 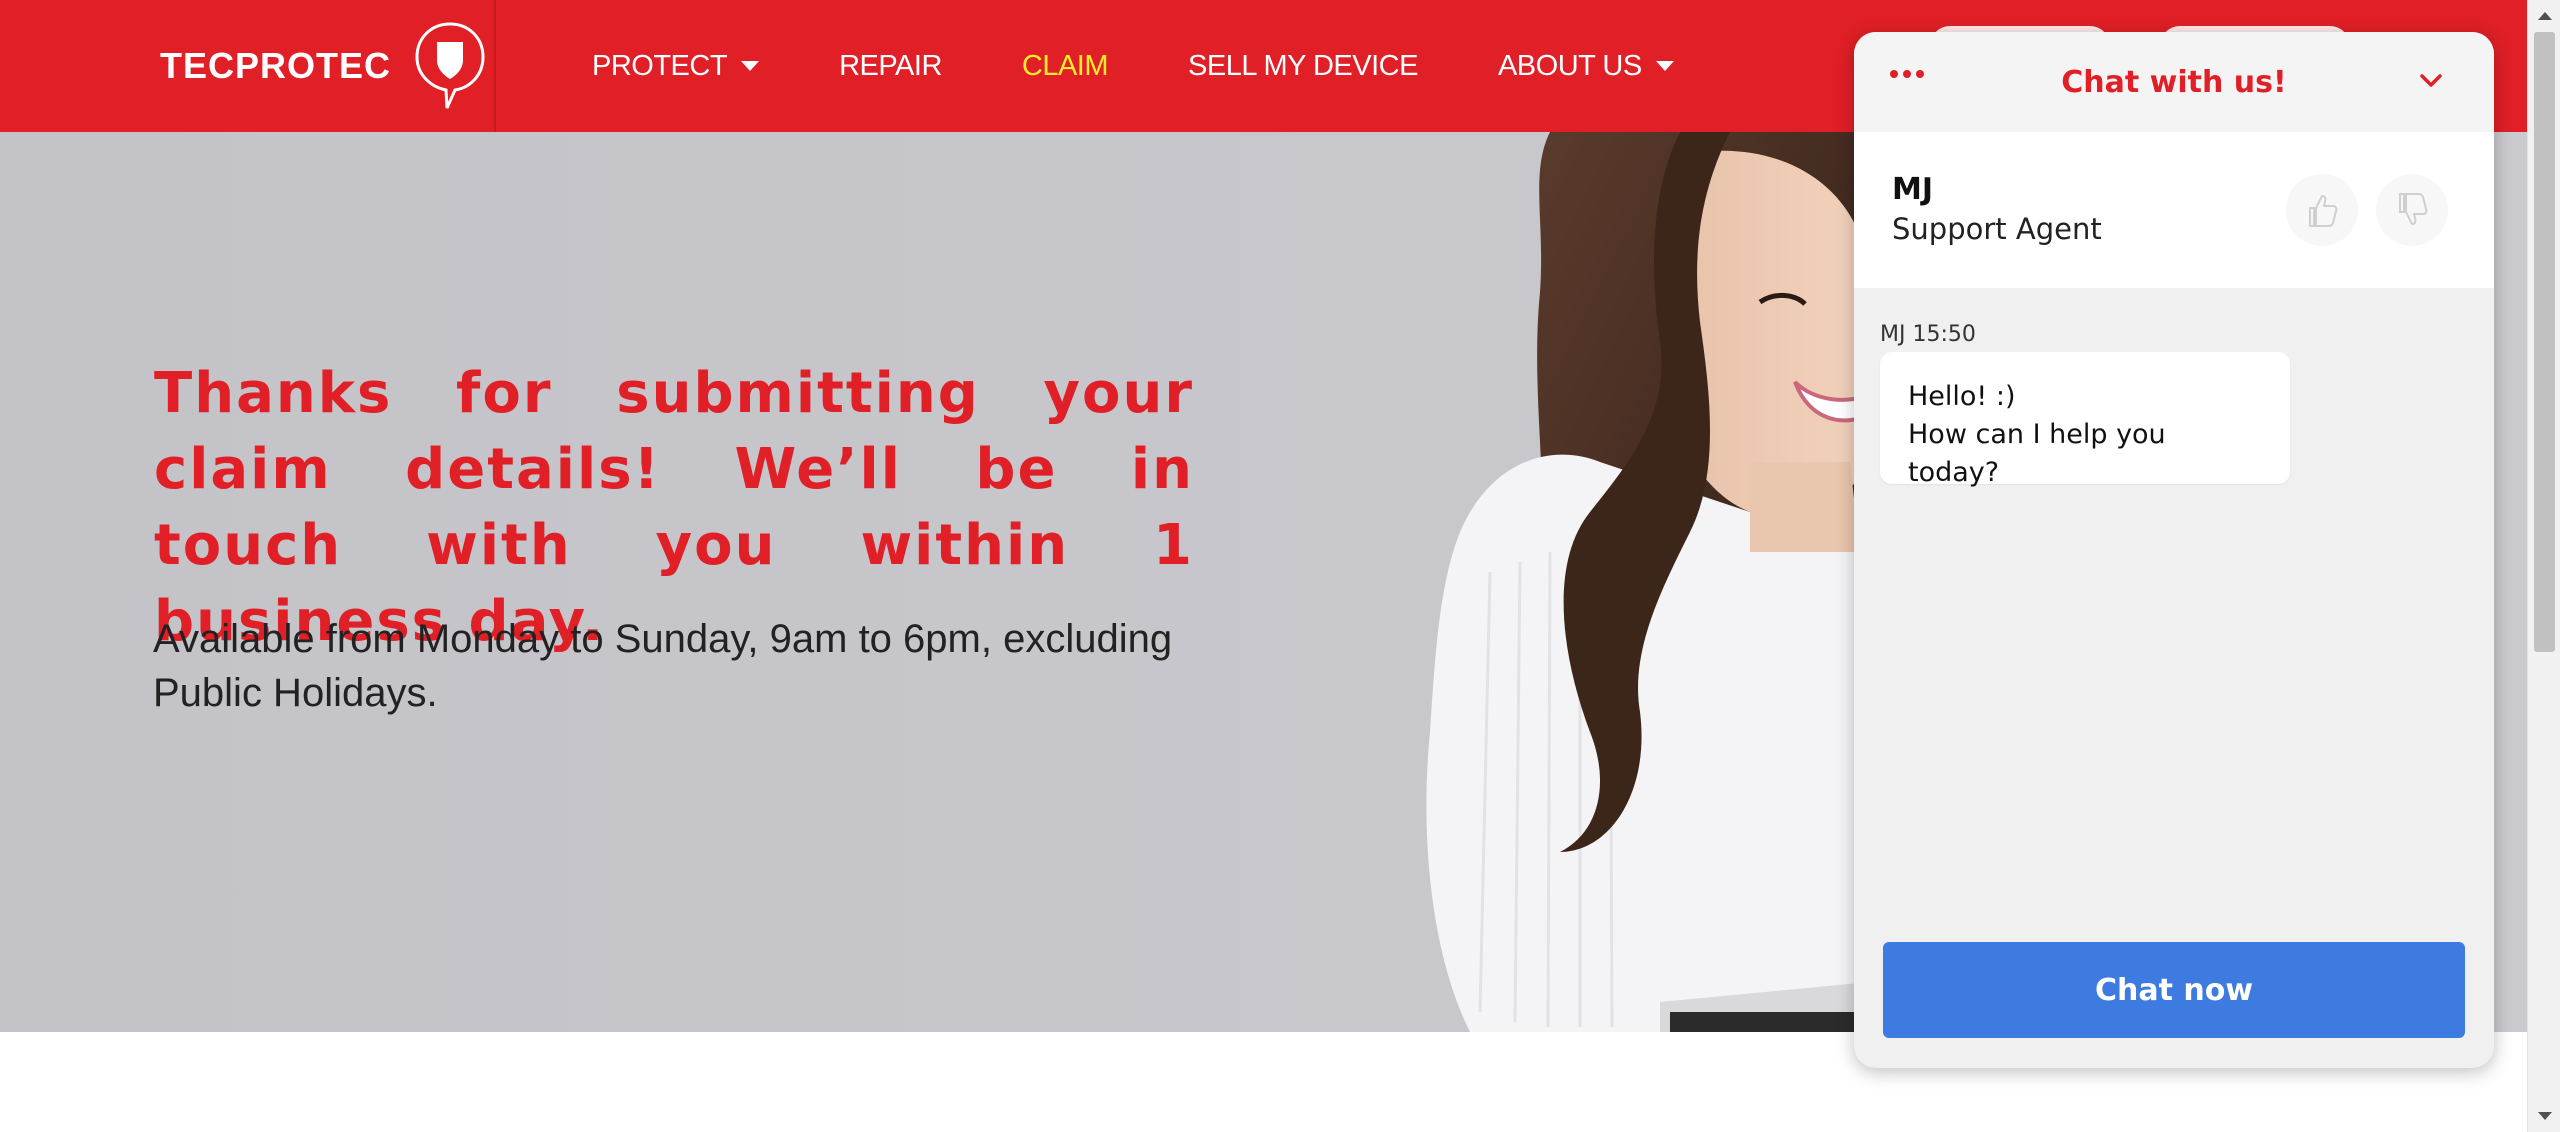 What do you see at coordinates (2544, 342) in the screenshot?
I see `scrollbar-thumb` at bounding box center [2544, 342].